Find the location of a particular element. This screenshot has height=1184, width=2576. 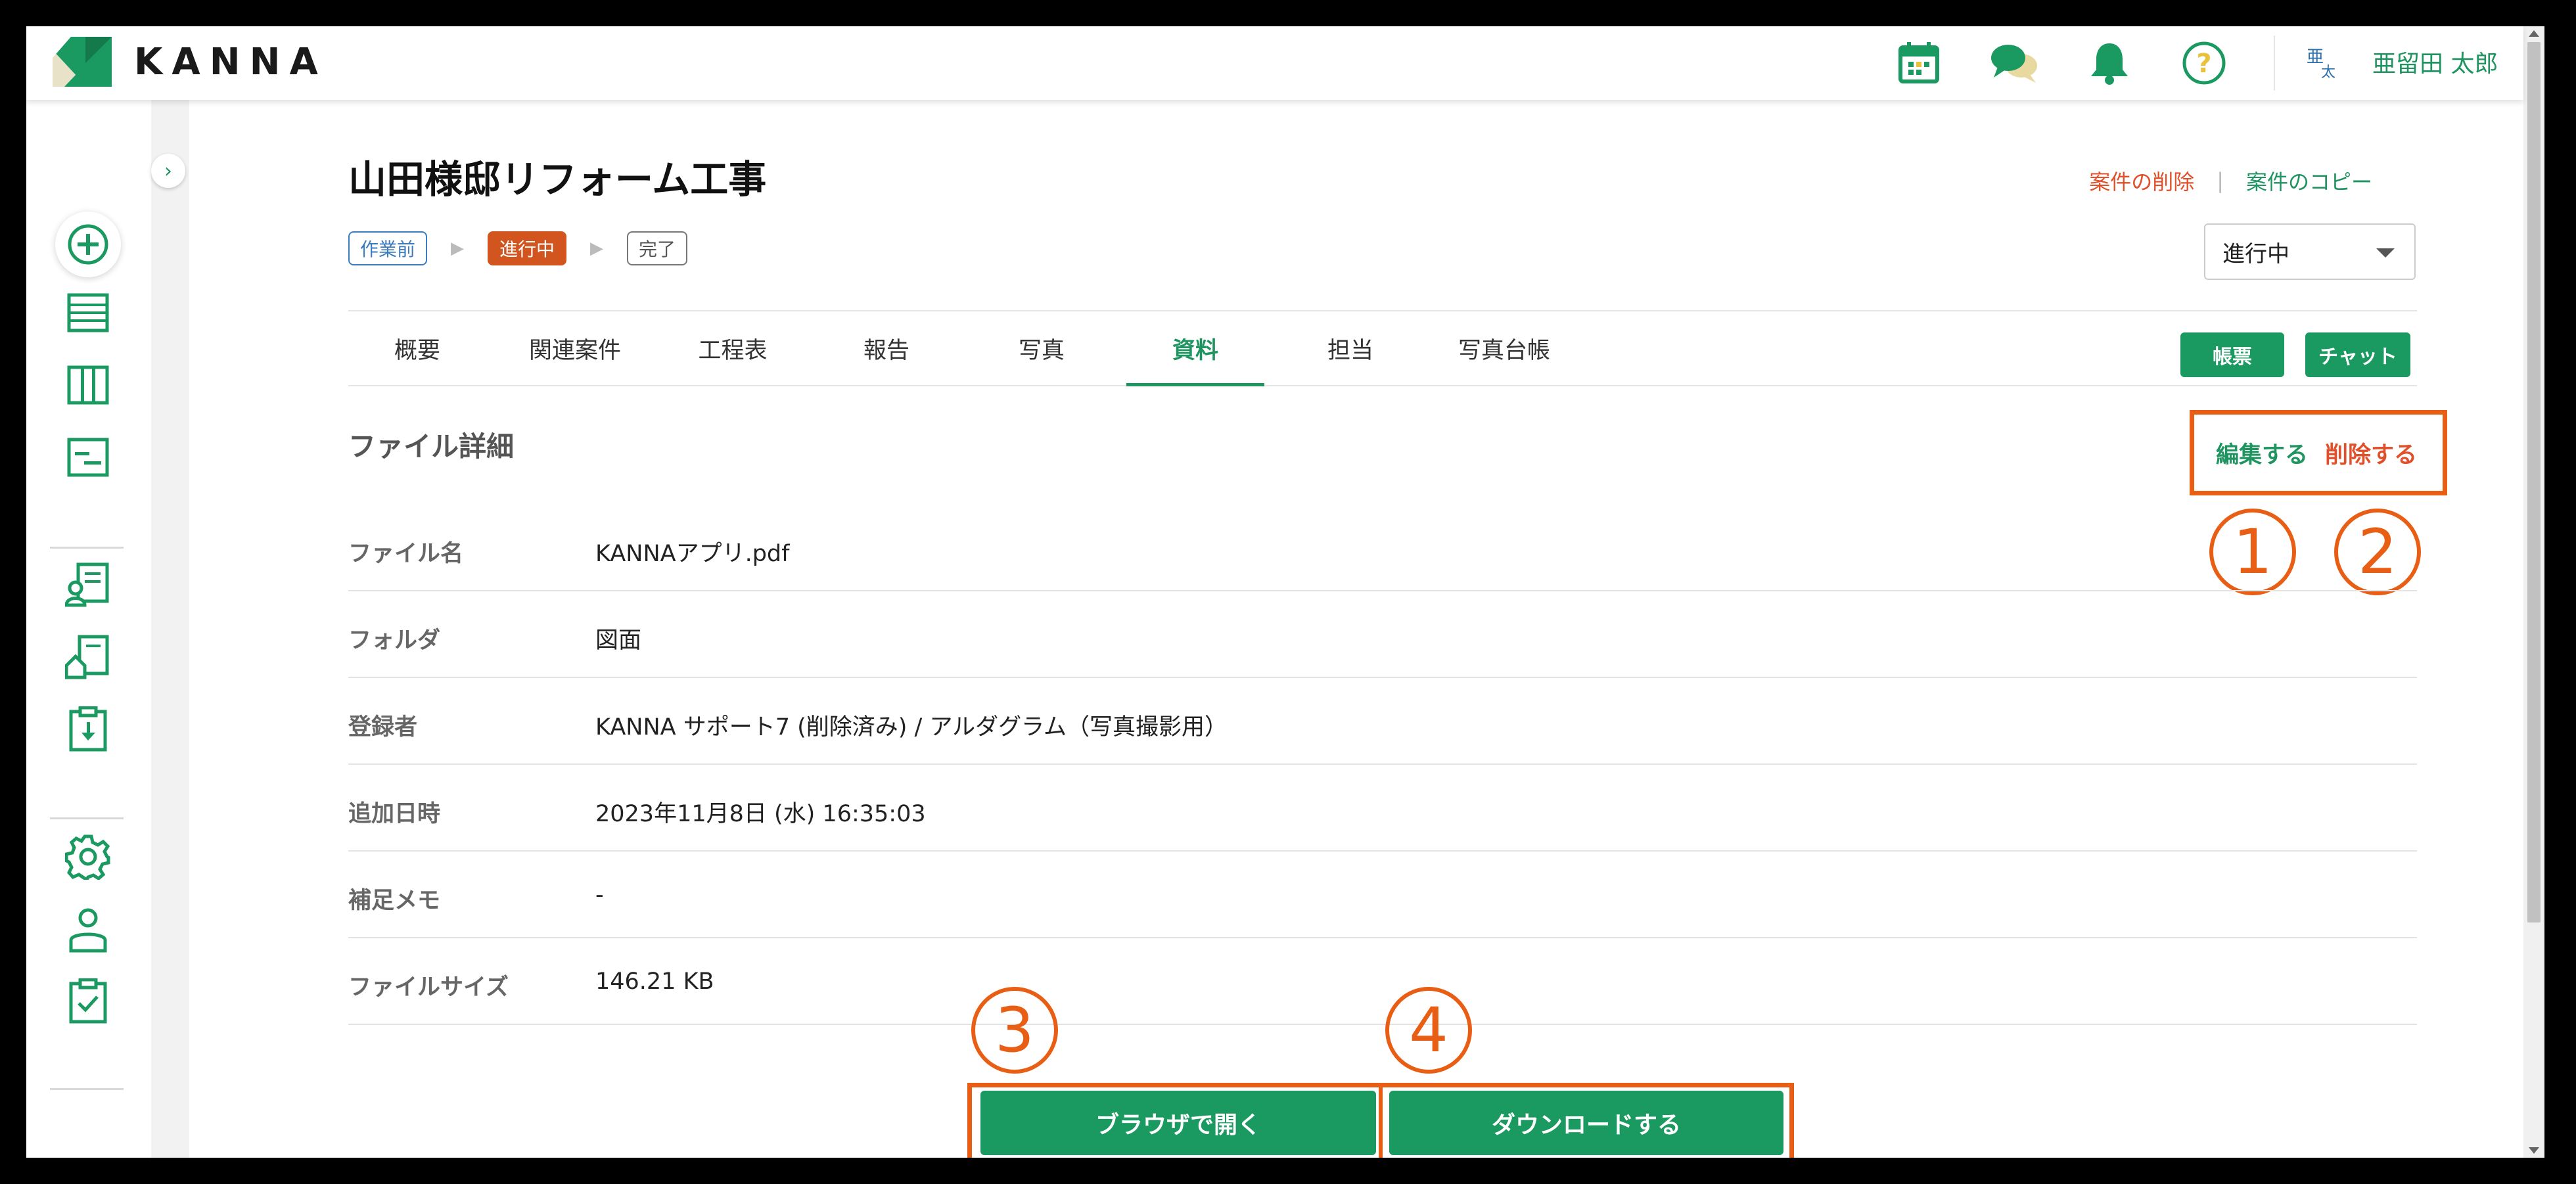

tab-assignee: 担当 is located at coordinates (1350, 348).